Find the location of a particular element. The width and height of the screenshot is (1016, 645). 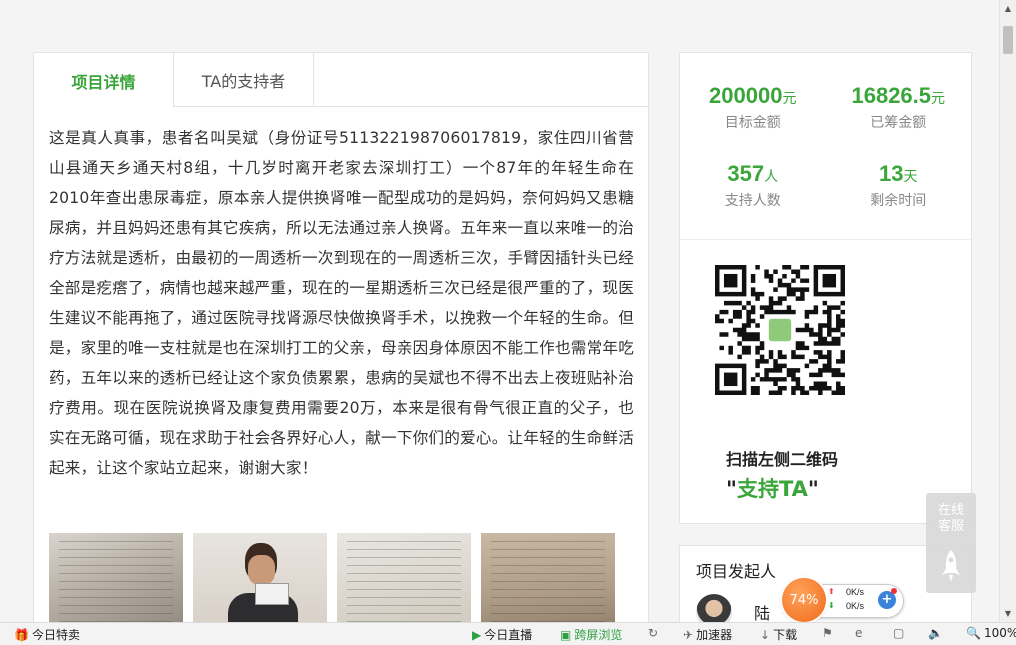

photo-gallery is located at coordinates (332, 582).